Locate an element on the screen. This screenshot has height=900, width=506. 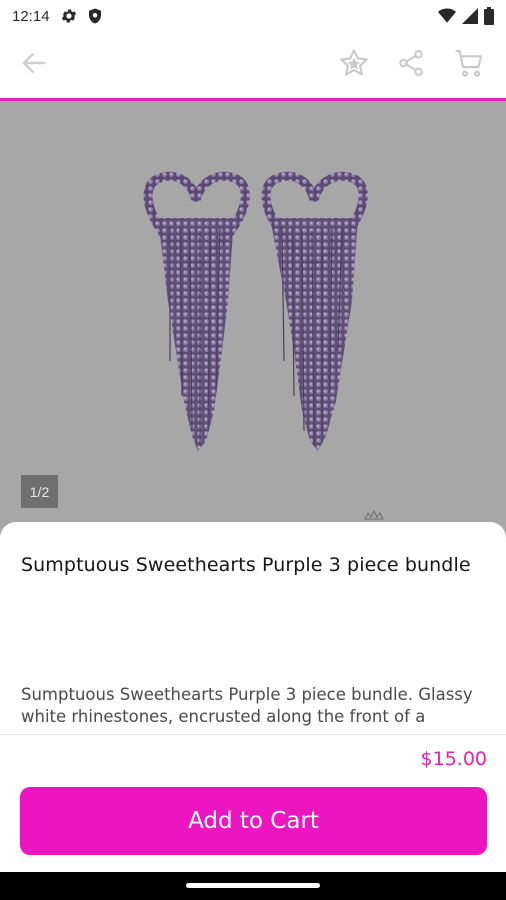
cart-button is located at coordinates (469, 65).